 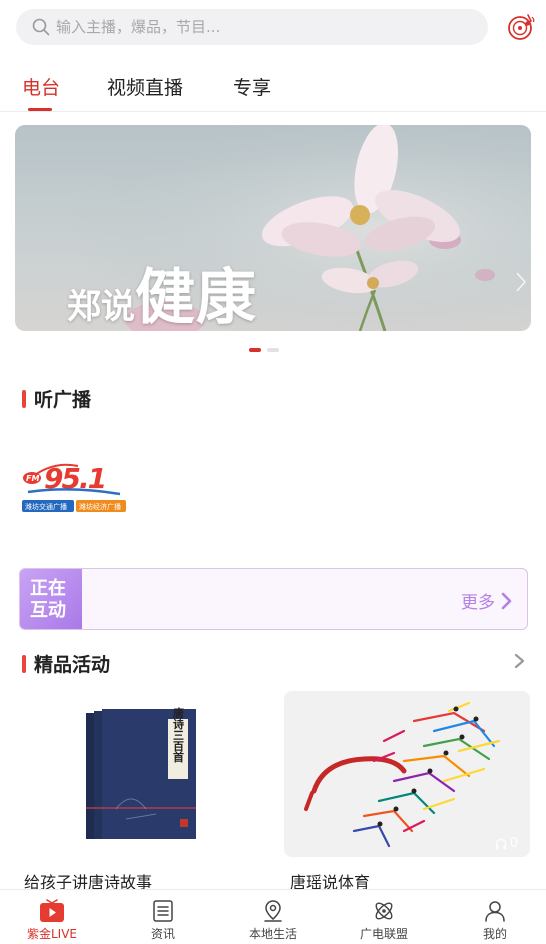 What do you see at coordinates (63, 400) in the screenshot?
I see `section-title: 听广播` at bounding box center [63, 400].